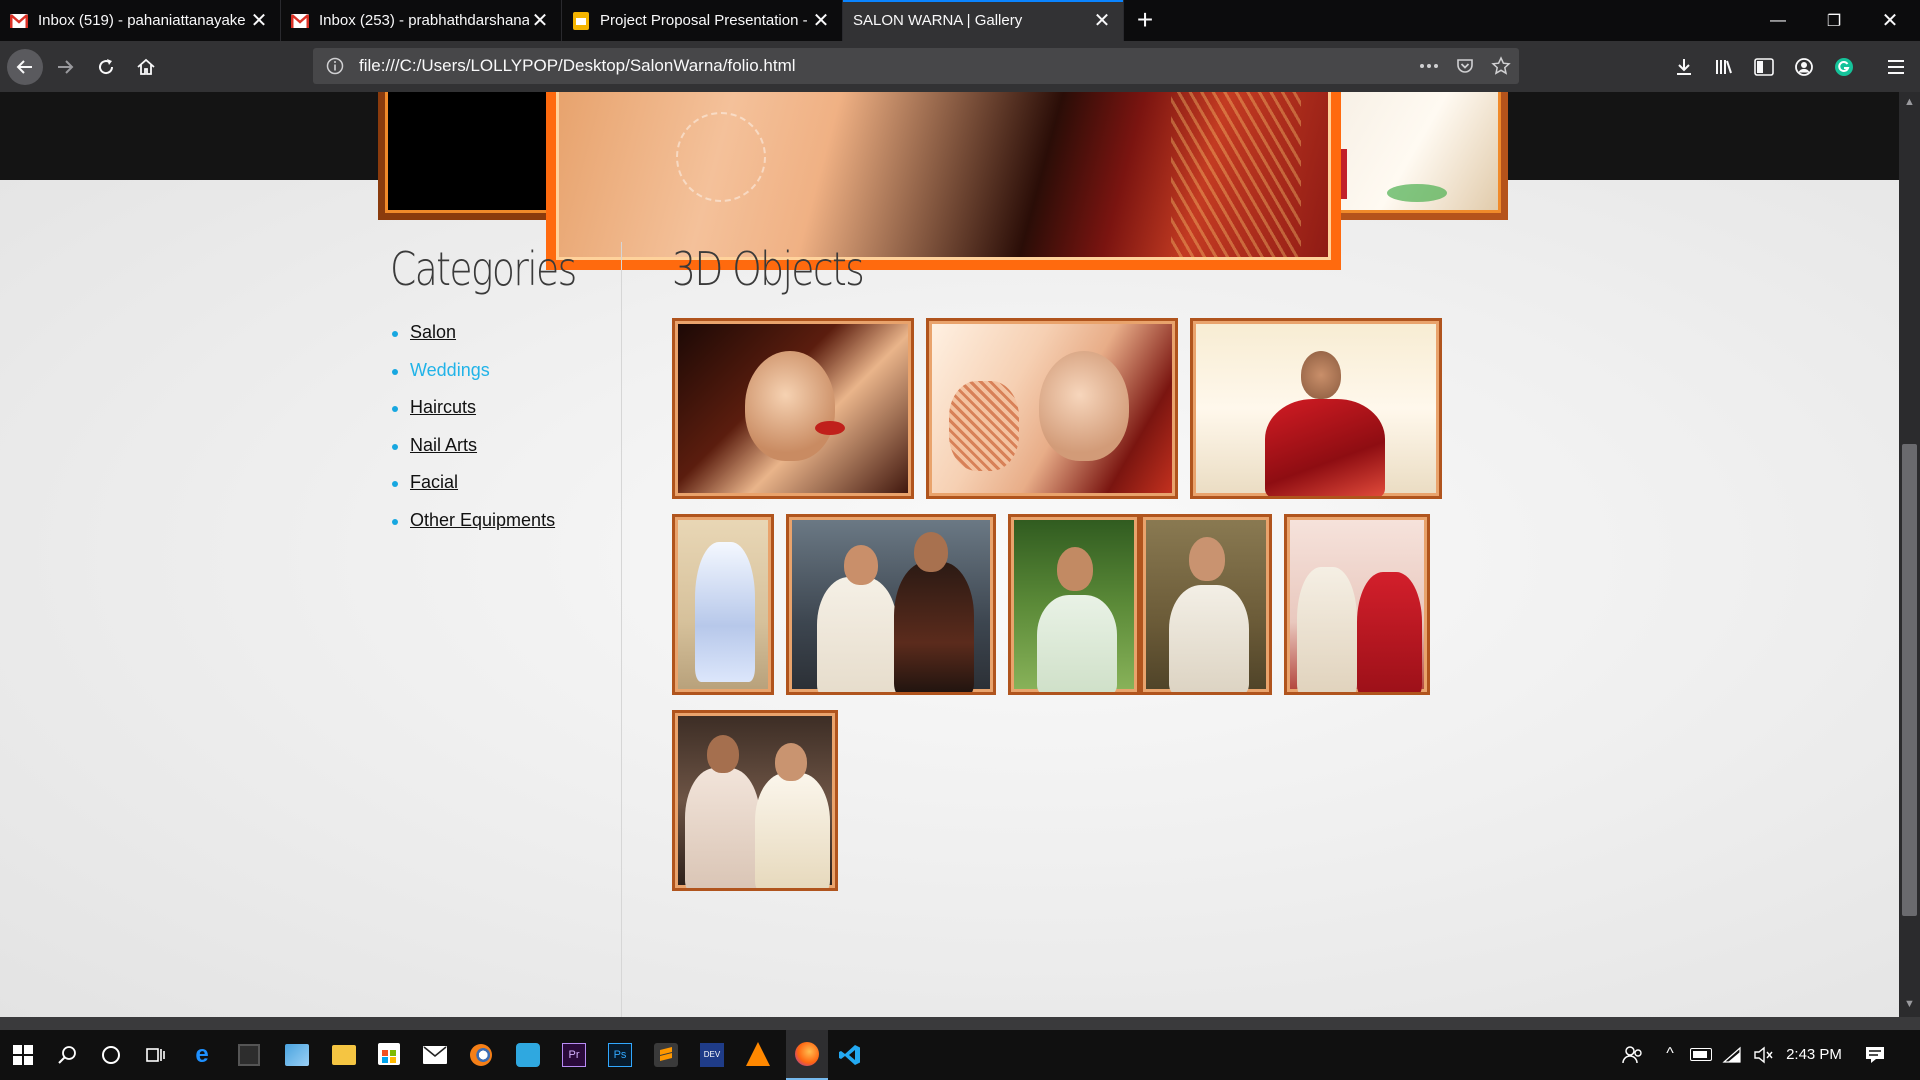  I want to click on lips-detail, so click(830, 428).